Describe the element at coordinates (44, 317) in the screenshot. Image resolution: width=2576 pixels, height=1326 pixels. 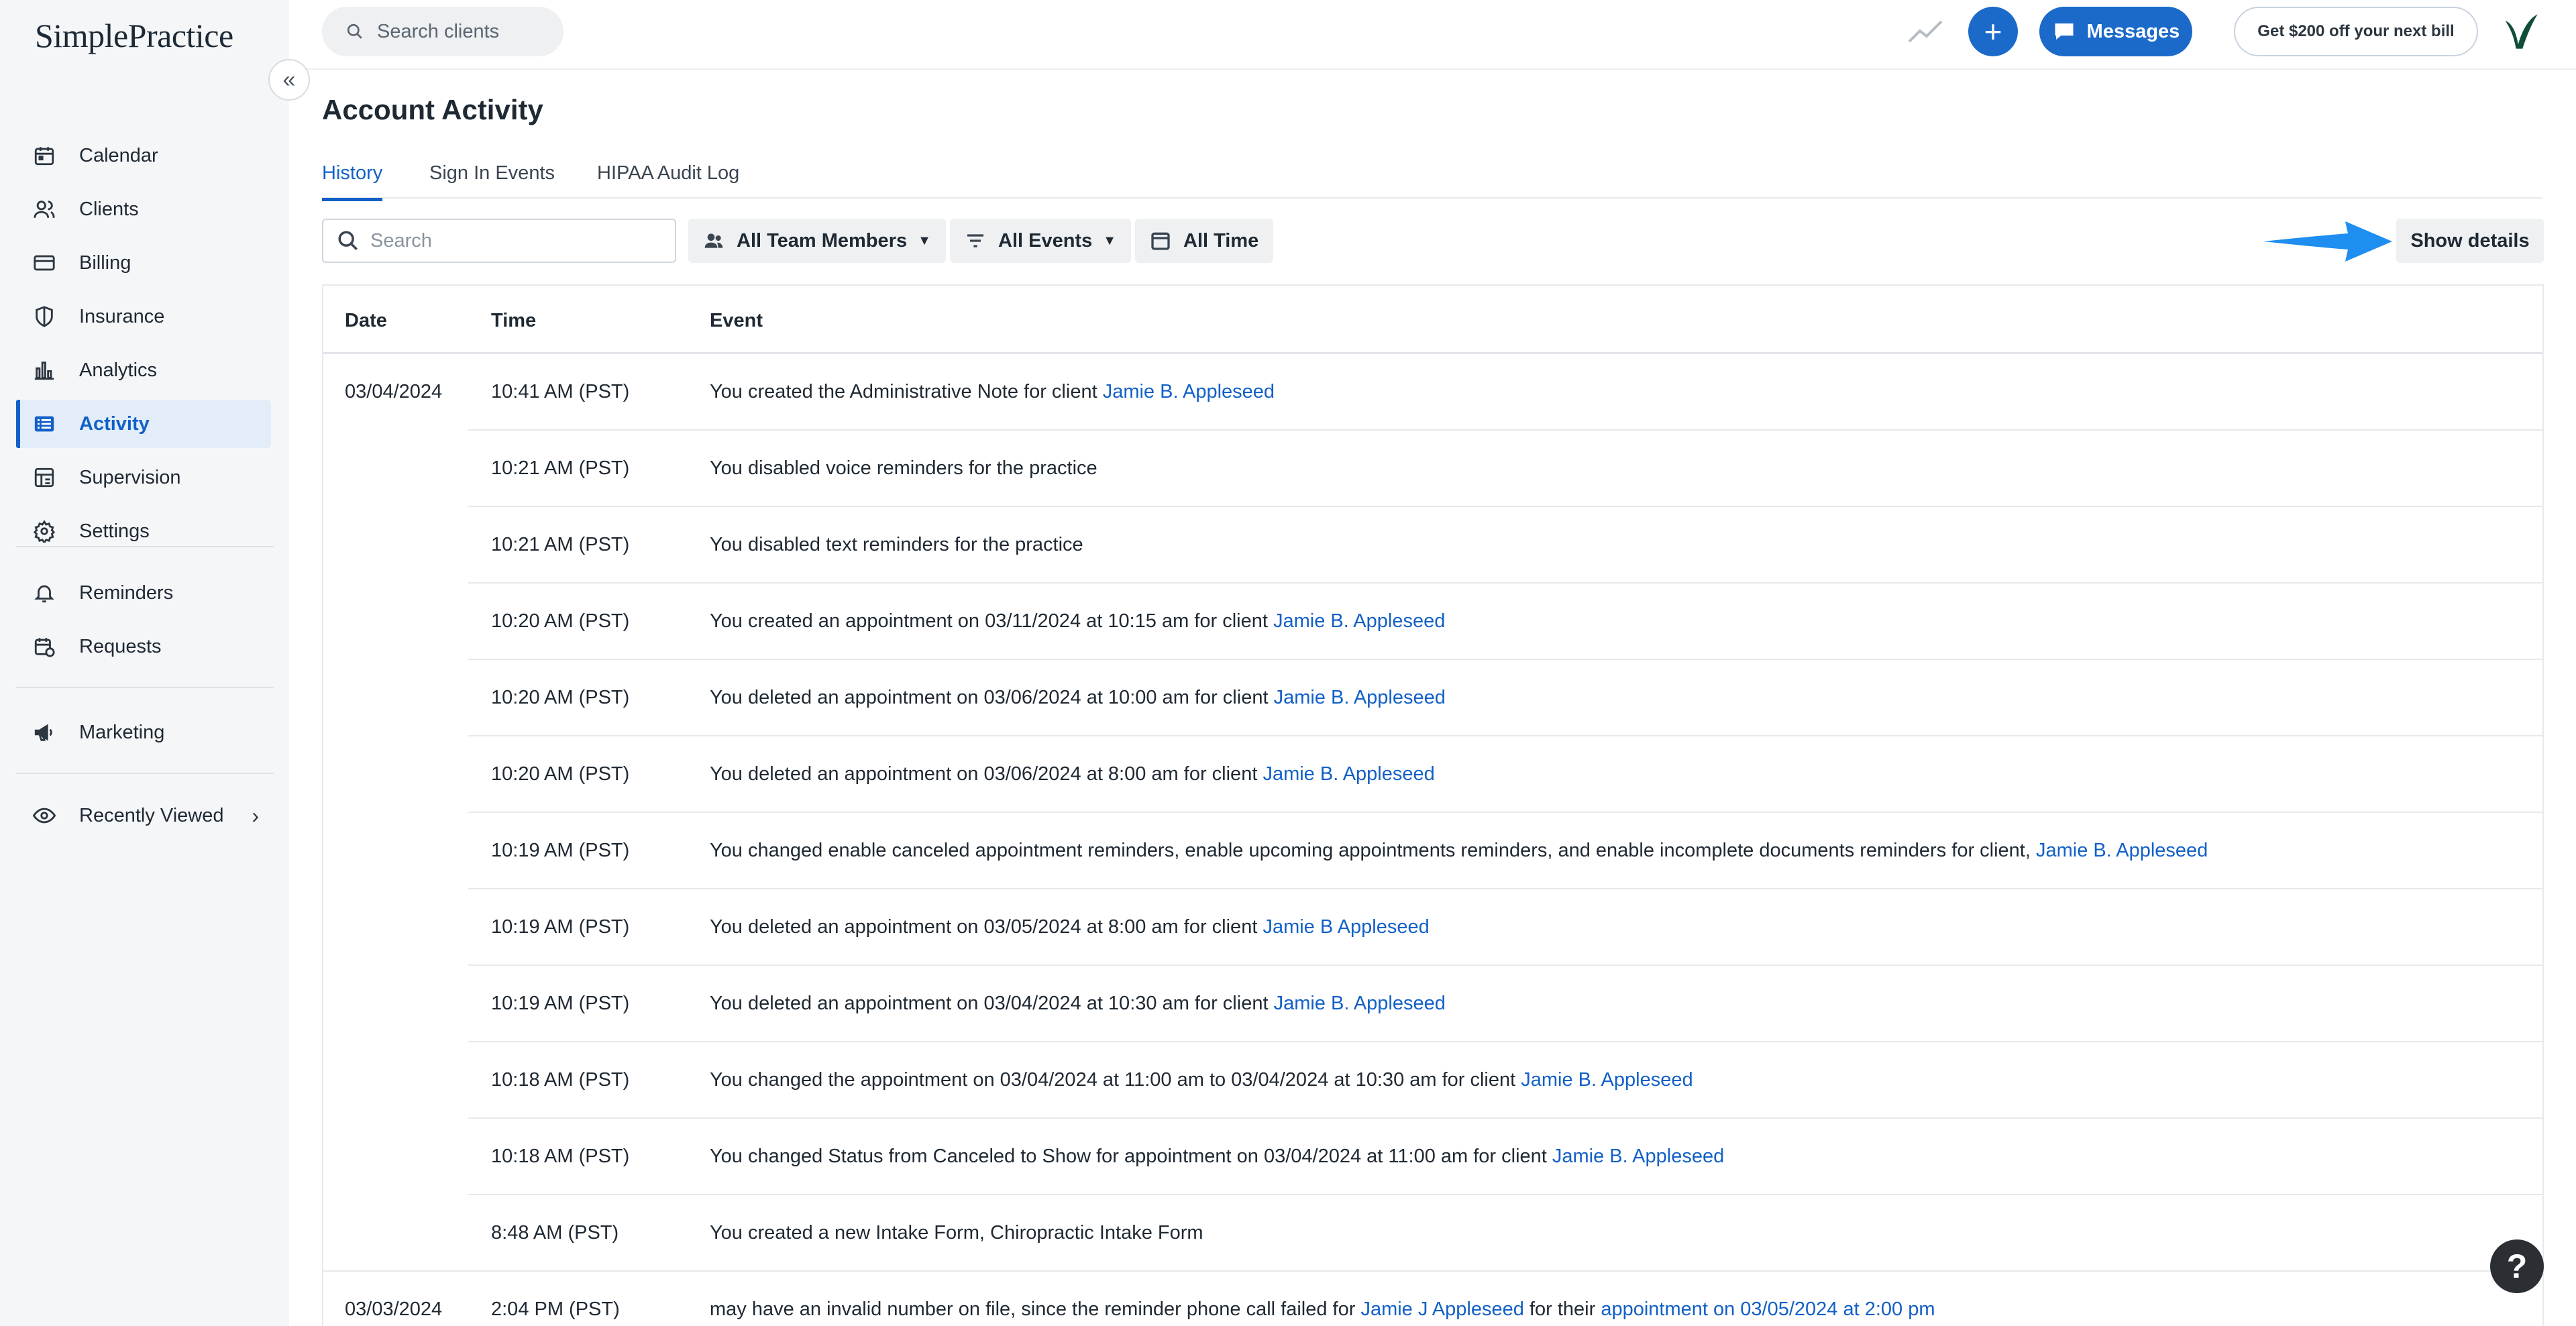
I see `shield-icon` at that location.